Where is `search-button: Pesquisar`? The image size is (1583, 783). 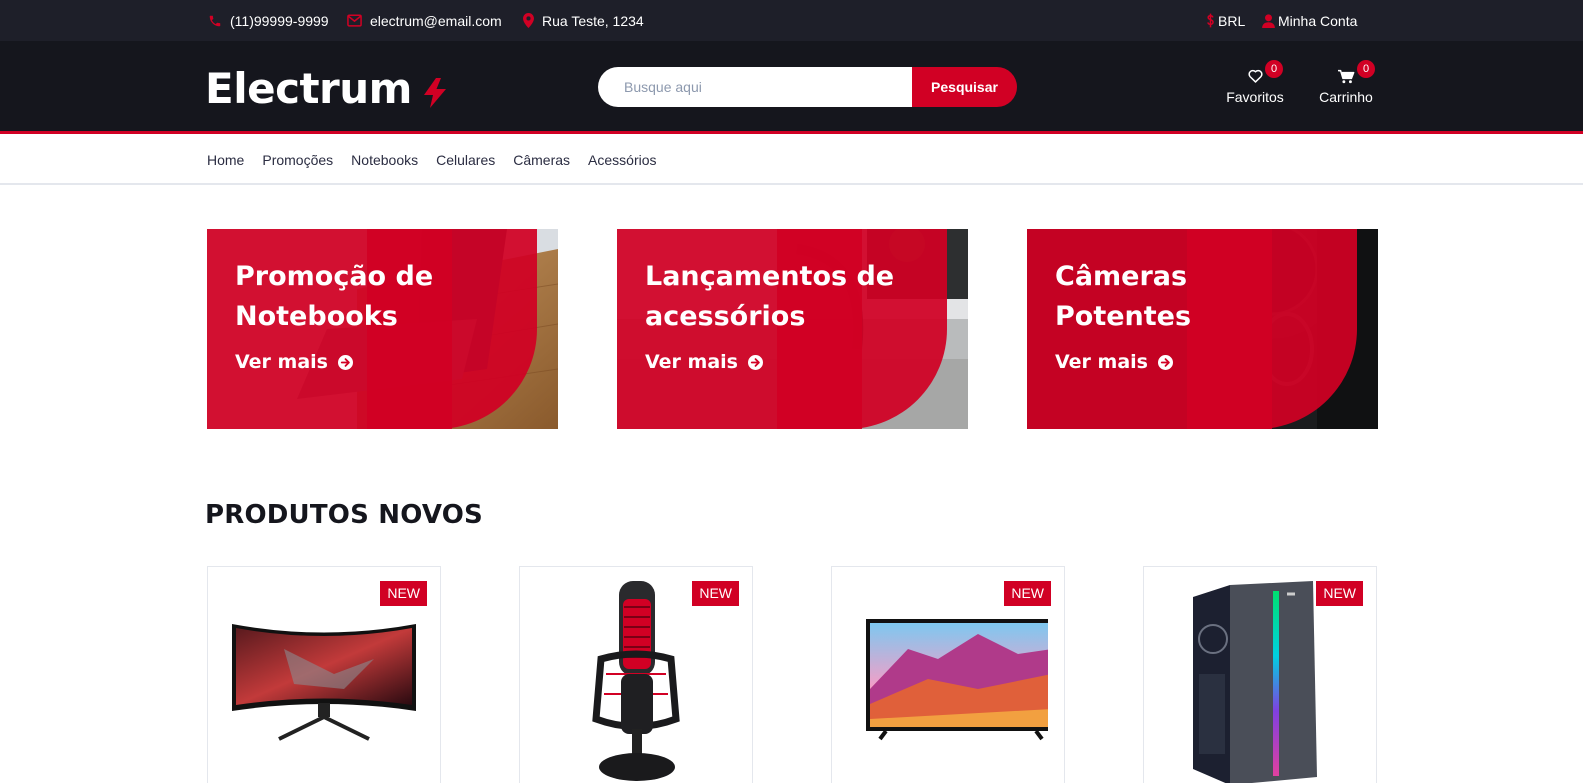
search-button: Pesquisar is located at coordinates (964, 87).